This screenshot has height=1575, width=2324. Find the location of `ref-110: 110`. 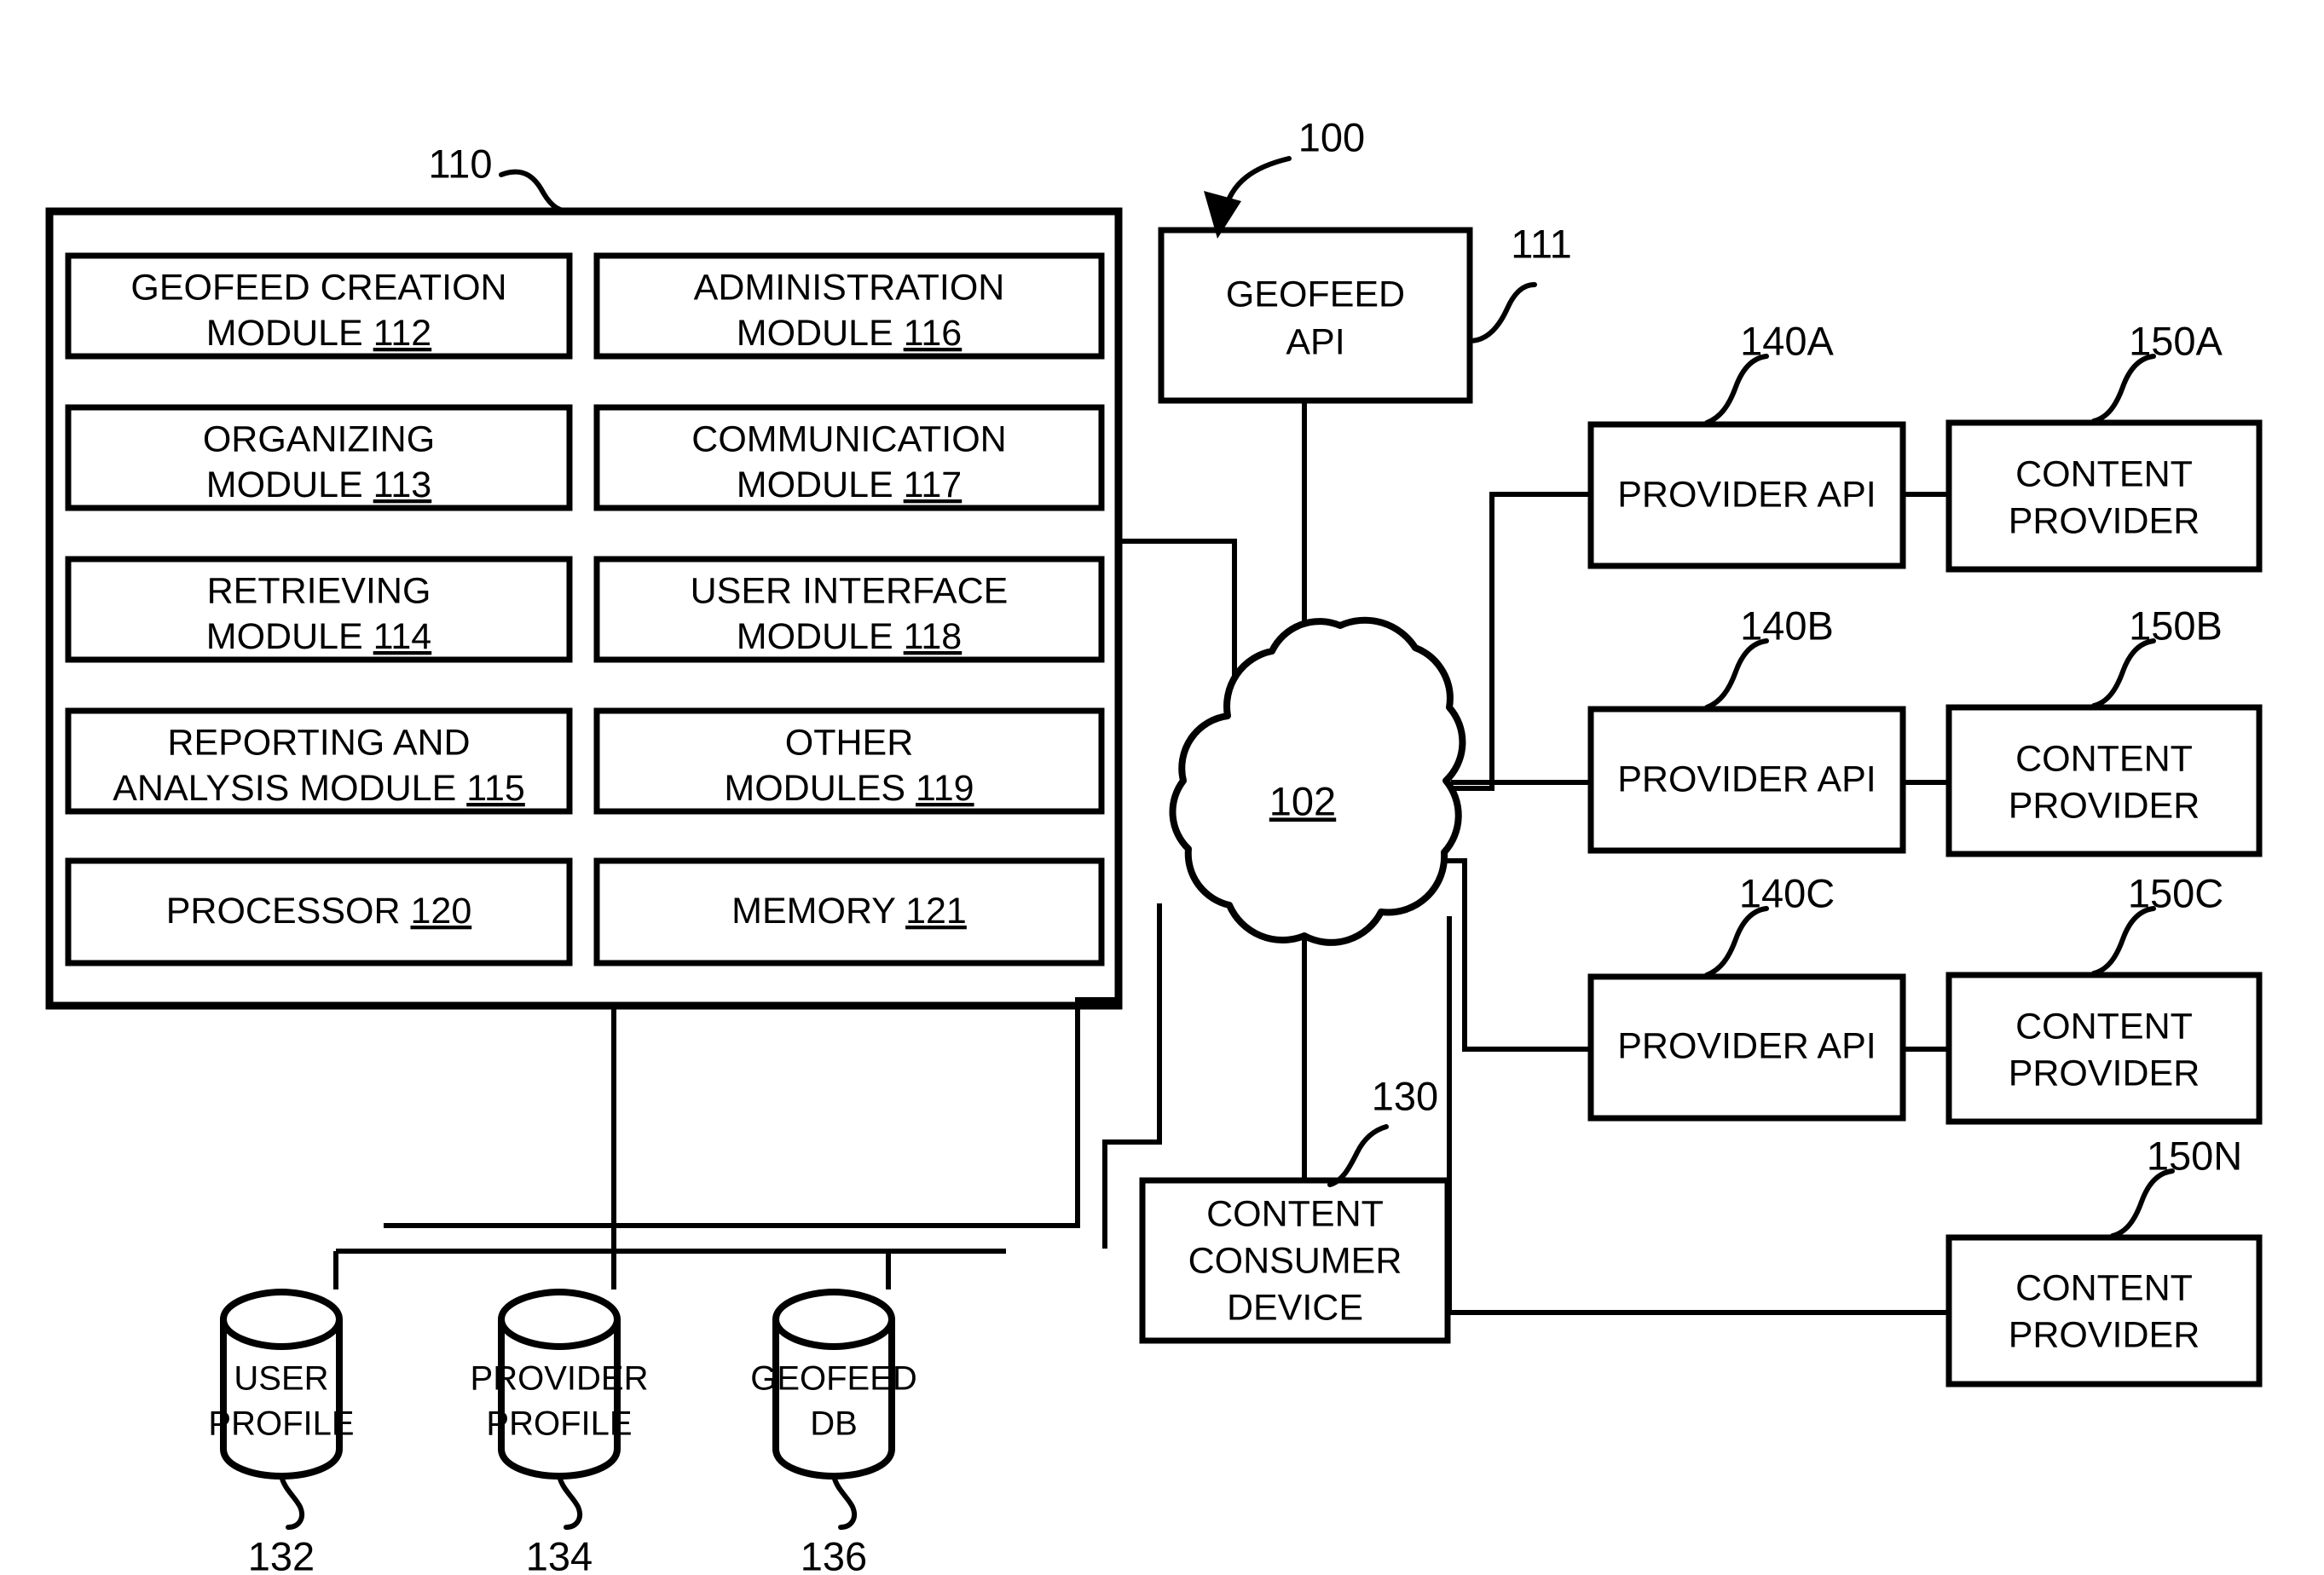

ref-110: 110 is located at coordinates (461, 163).